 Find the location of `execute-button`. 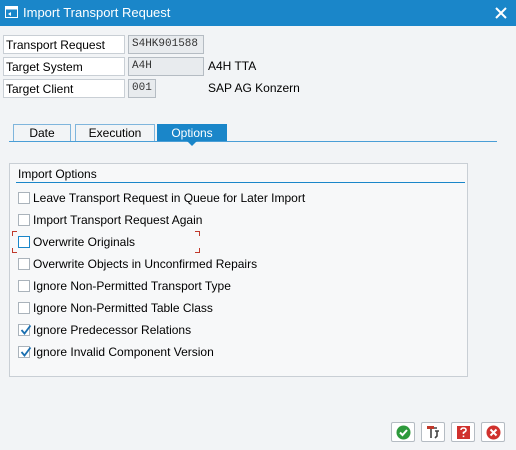

execute-button is located at coordinates (433, 432).